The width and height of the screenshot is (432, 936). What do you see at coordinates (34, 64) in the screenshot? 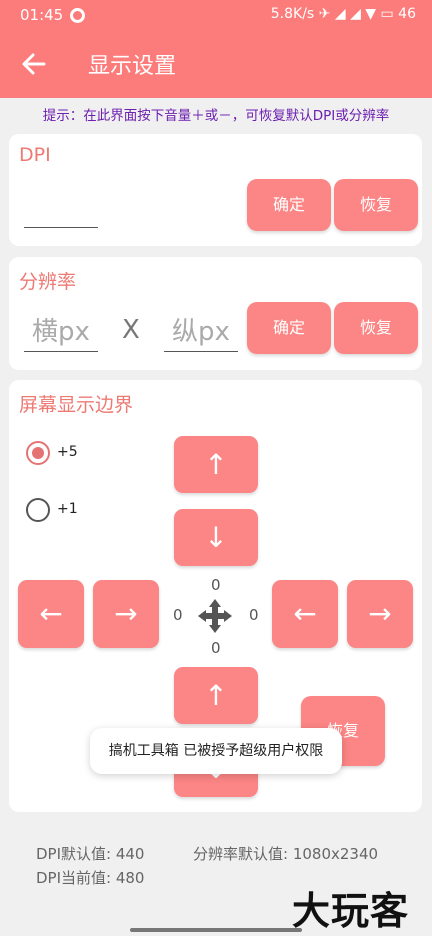
I see `back-arrow-icon` at bounding box center [34, 64].